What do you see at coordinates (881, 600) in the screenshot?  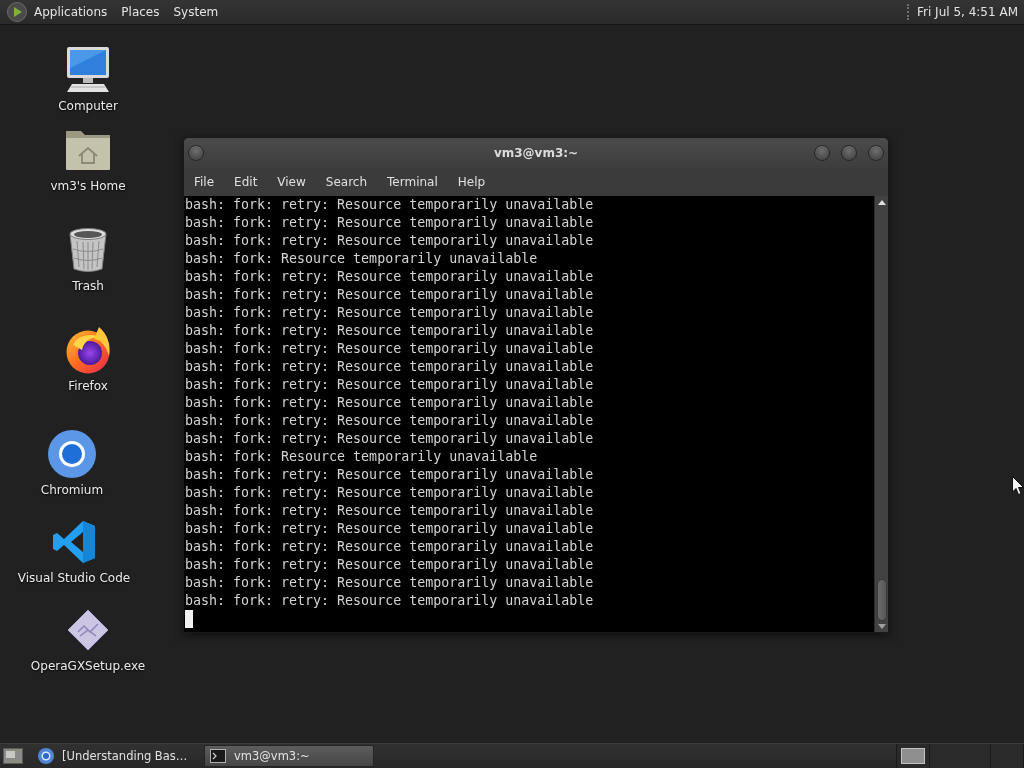 I see `scrollbar-thumb` at bounding box center [881, 600].